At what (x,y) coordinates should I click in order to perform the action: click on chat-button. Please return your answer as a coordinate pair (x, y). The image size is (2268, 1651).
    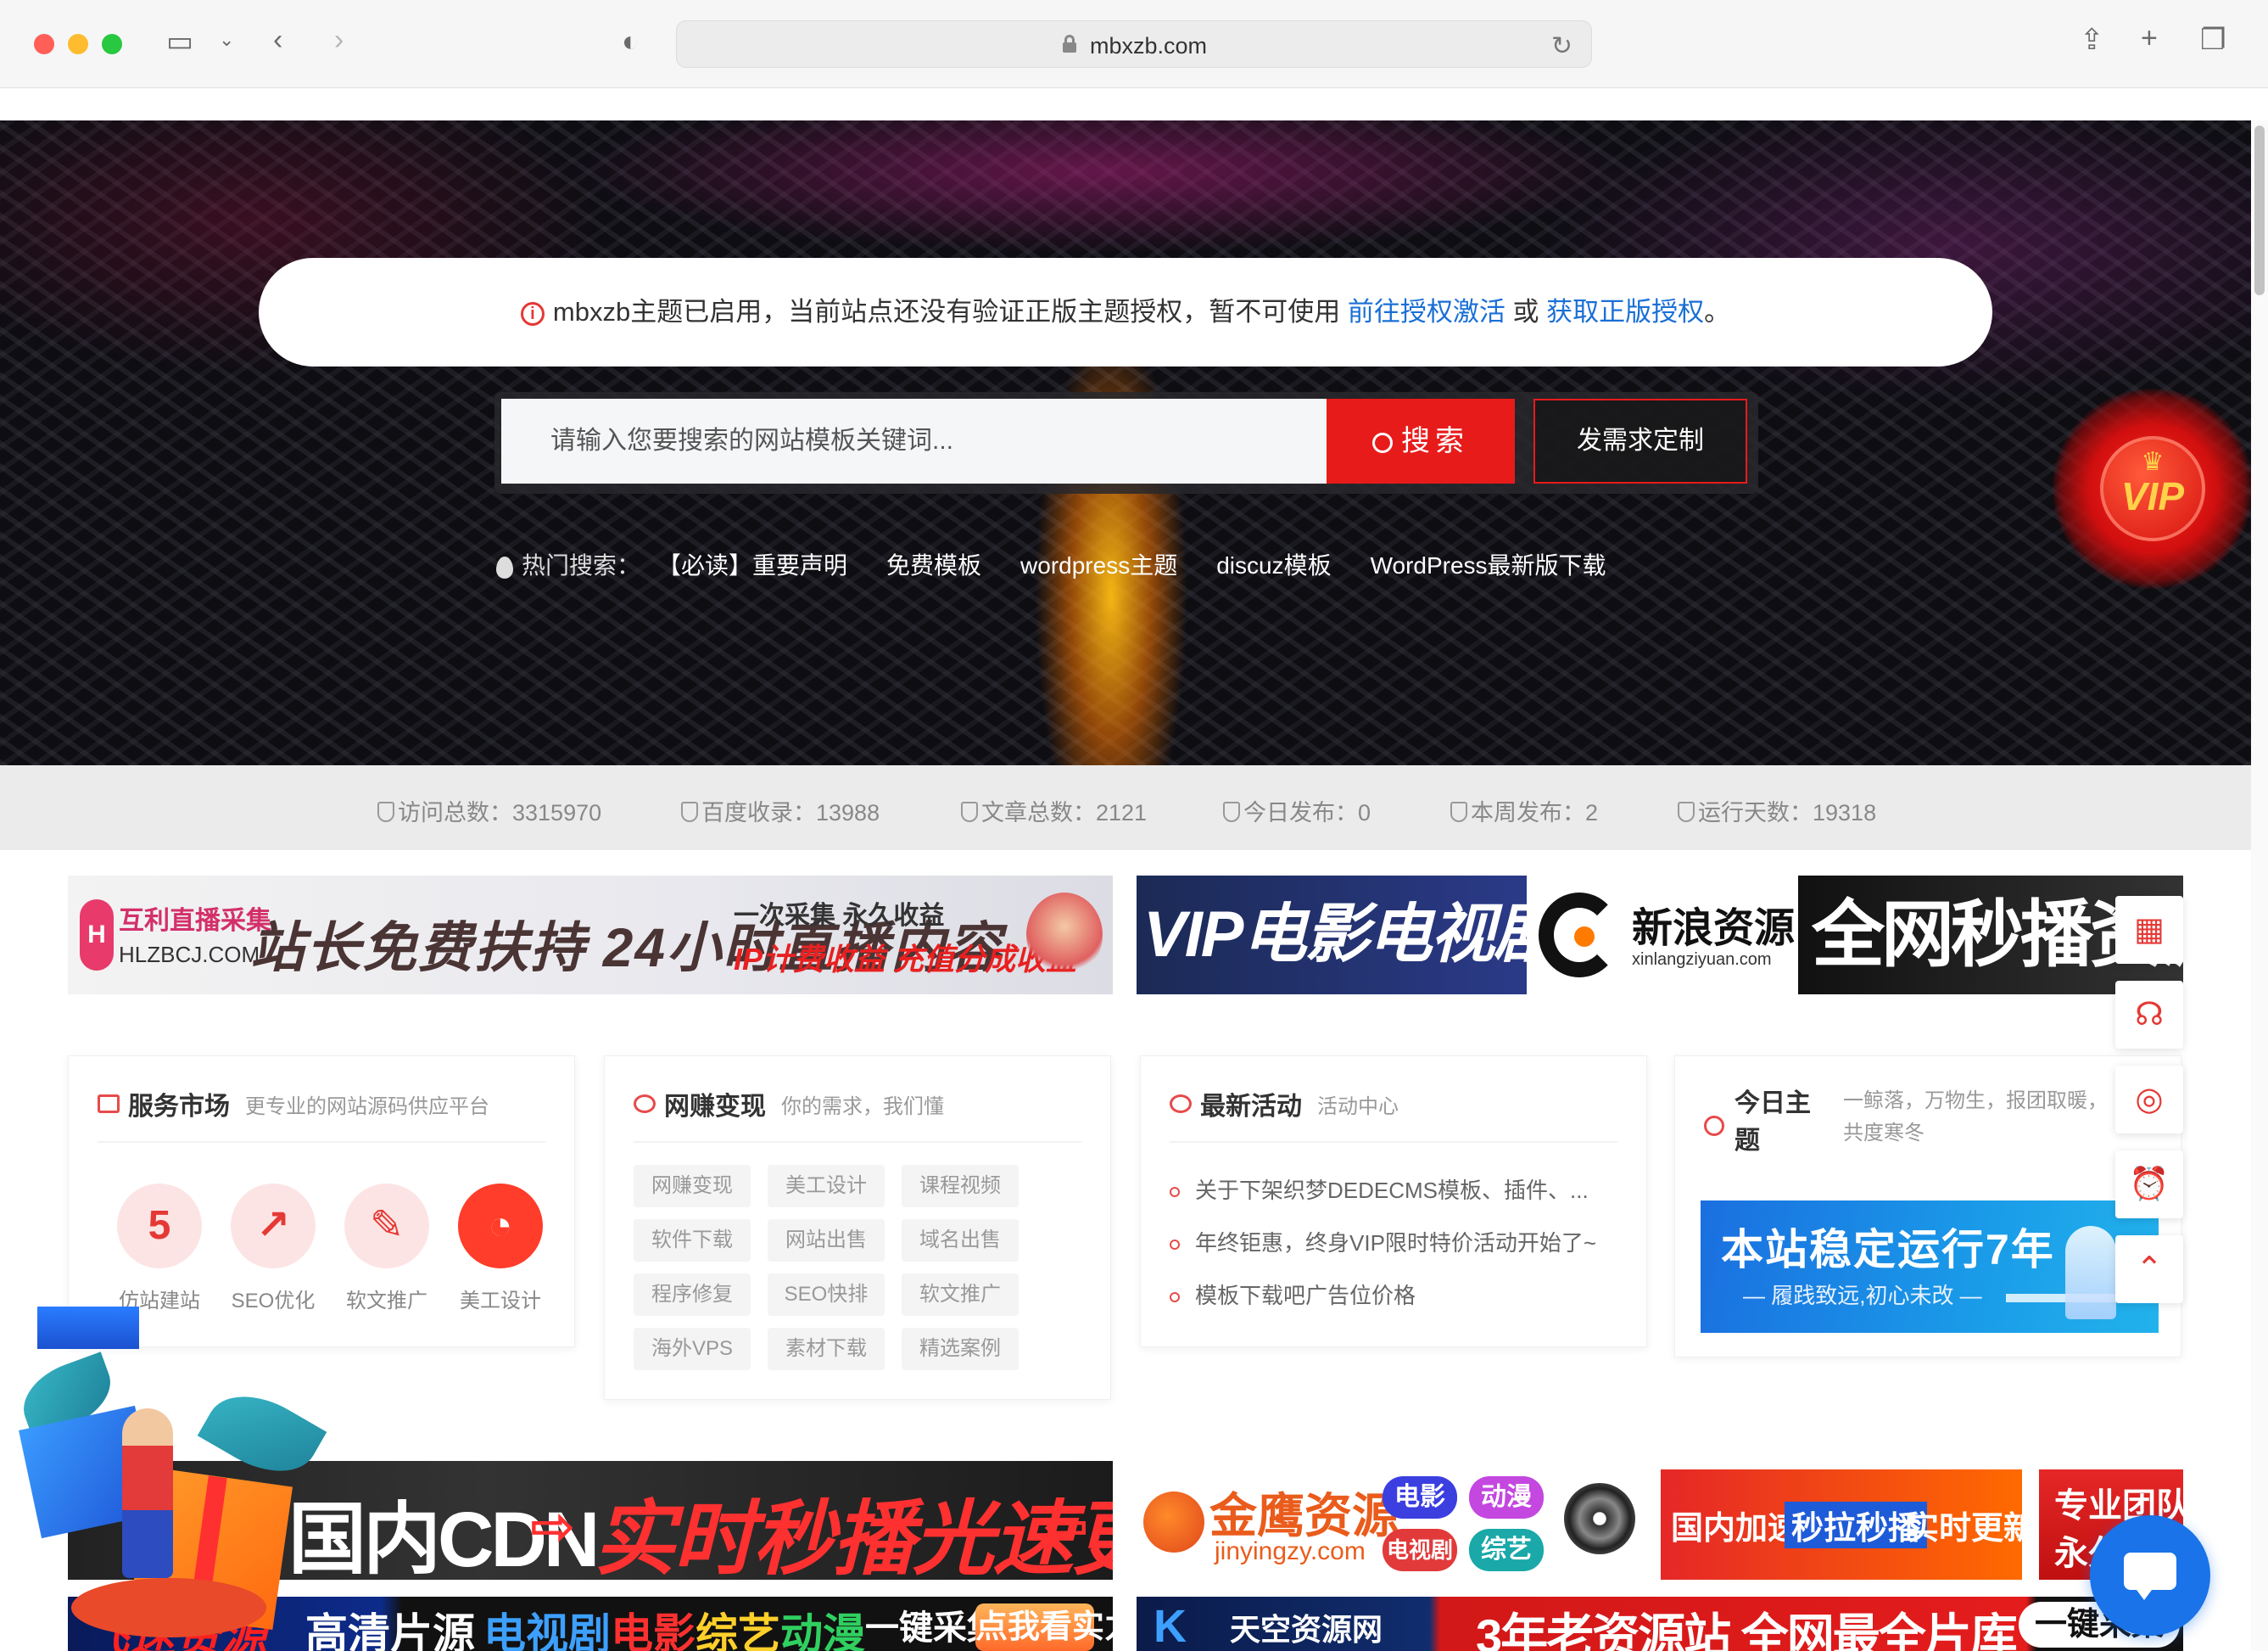
    Looking at the image, I should click on (2150, 1576).